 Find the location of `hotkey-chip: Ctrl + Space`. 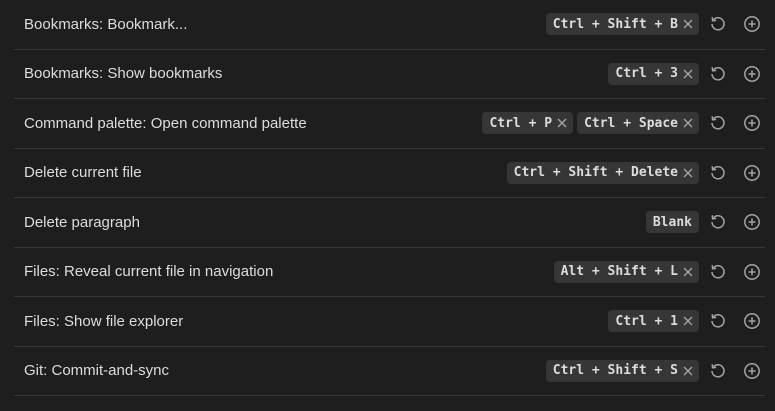

hotkey-chip: Ctrl + Space is located at coordinates (638, 123).